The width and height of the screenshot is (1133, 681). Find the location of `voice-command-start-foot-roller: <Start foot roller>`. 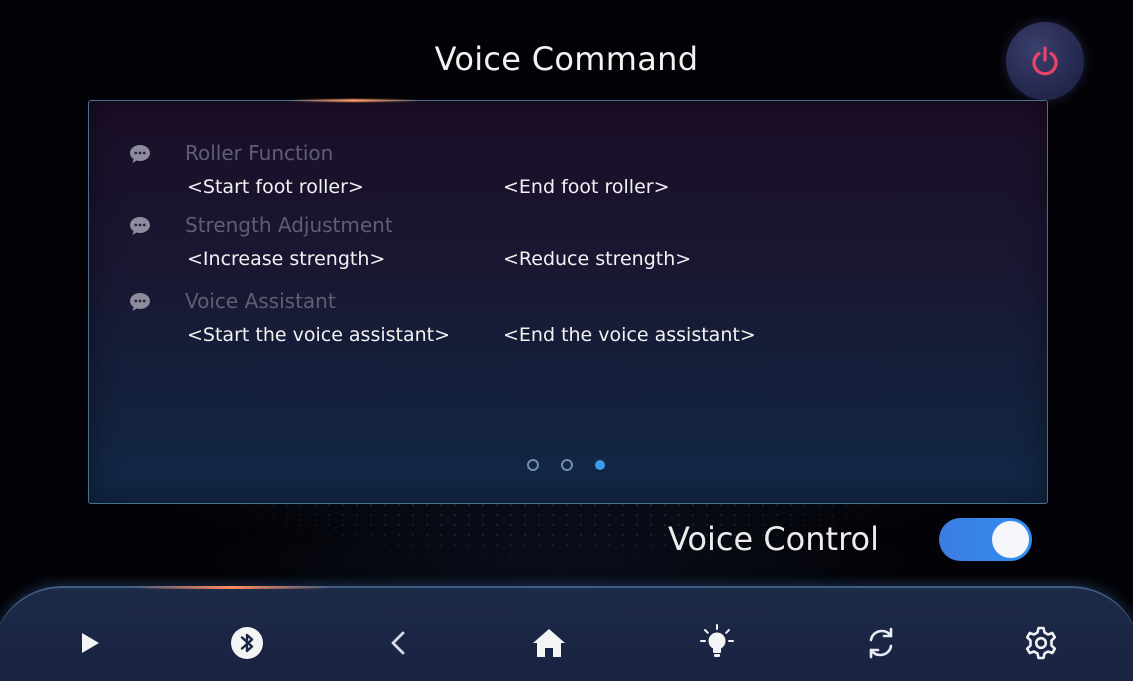

voice-command-start-foot-roller: <Start foot roller> is located at coordinates (275, 187).